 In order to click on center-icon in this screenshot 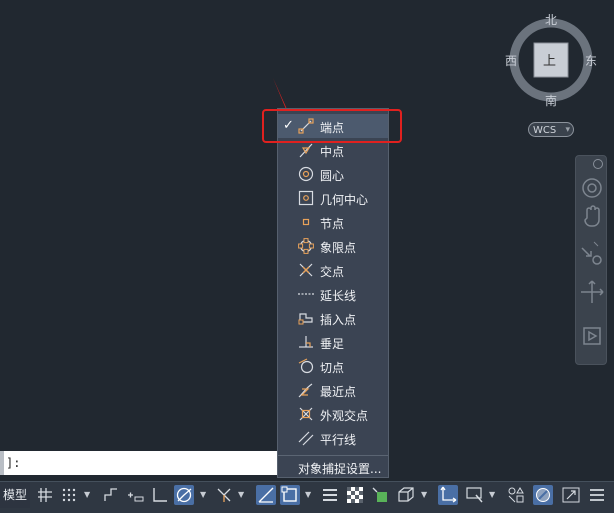, I will do `click(306, 174)`.